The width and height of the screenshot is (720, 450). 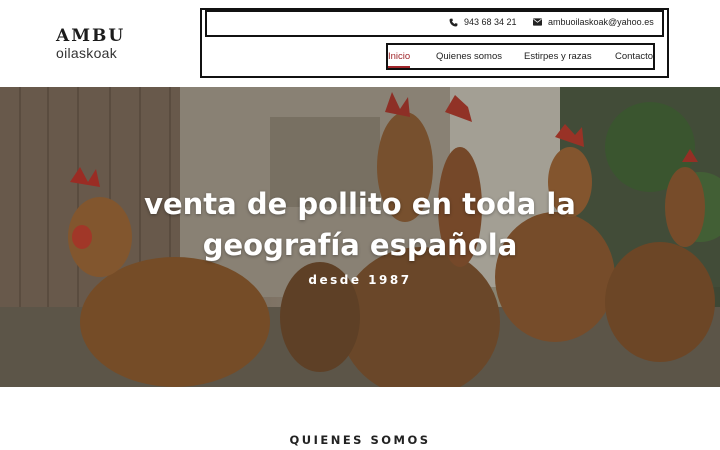 I want to click on contact-bar: 943 68 34 21 ambuoilaskoak@yahoo.es, so click(x=434, y=23).